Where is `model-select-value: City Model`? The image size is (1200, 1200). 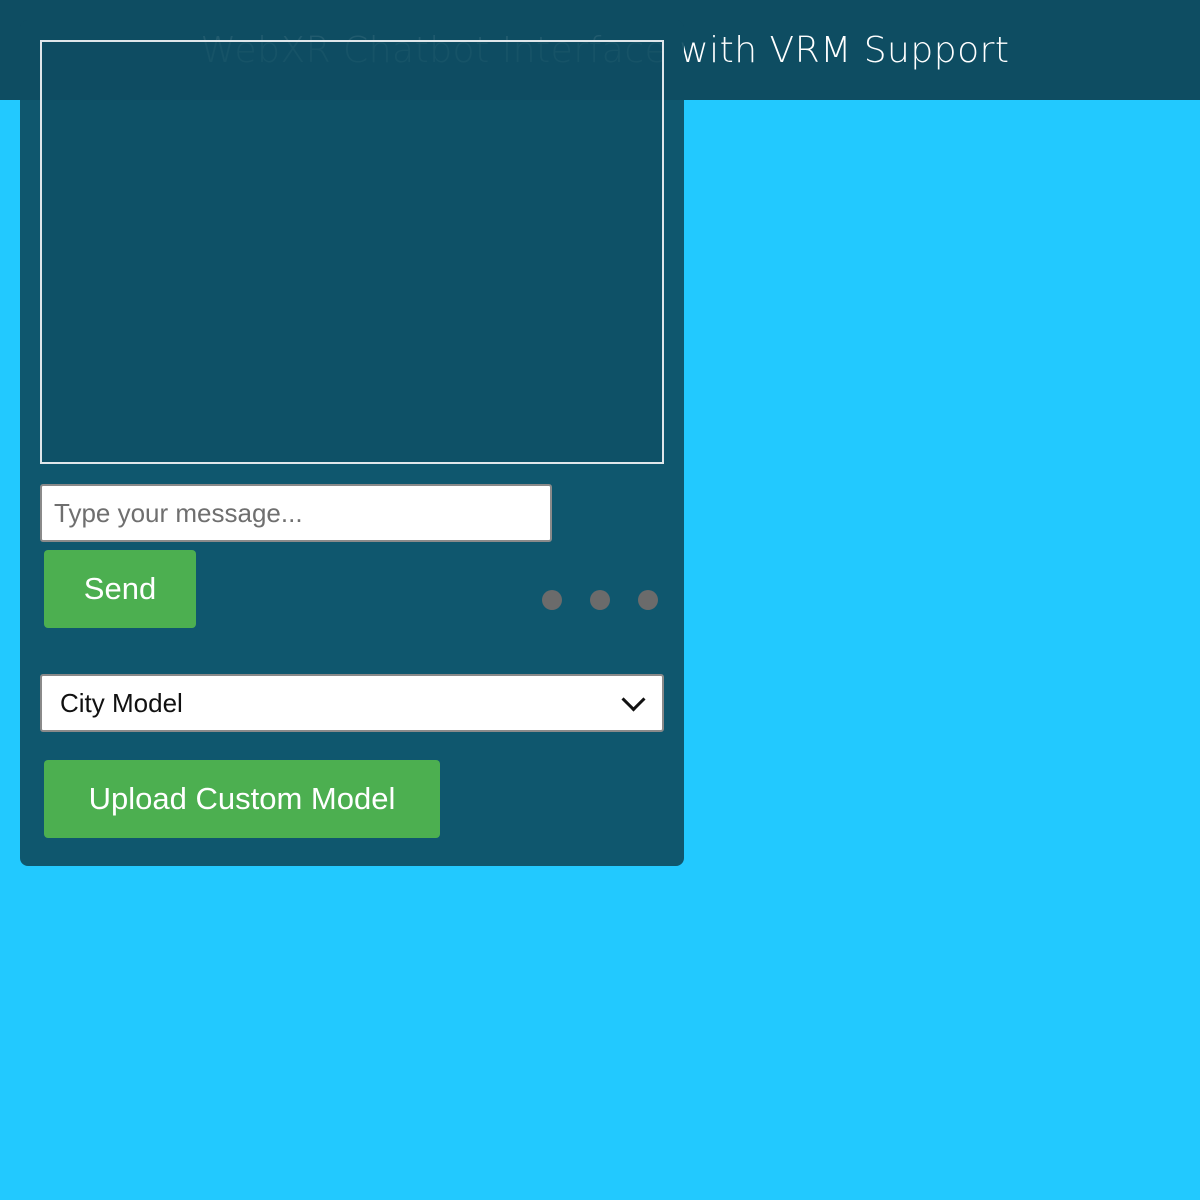 model-select-value: City Model is located at coordinates (121, 702).